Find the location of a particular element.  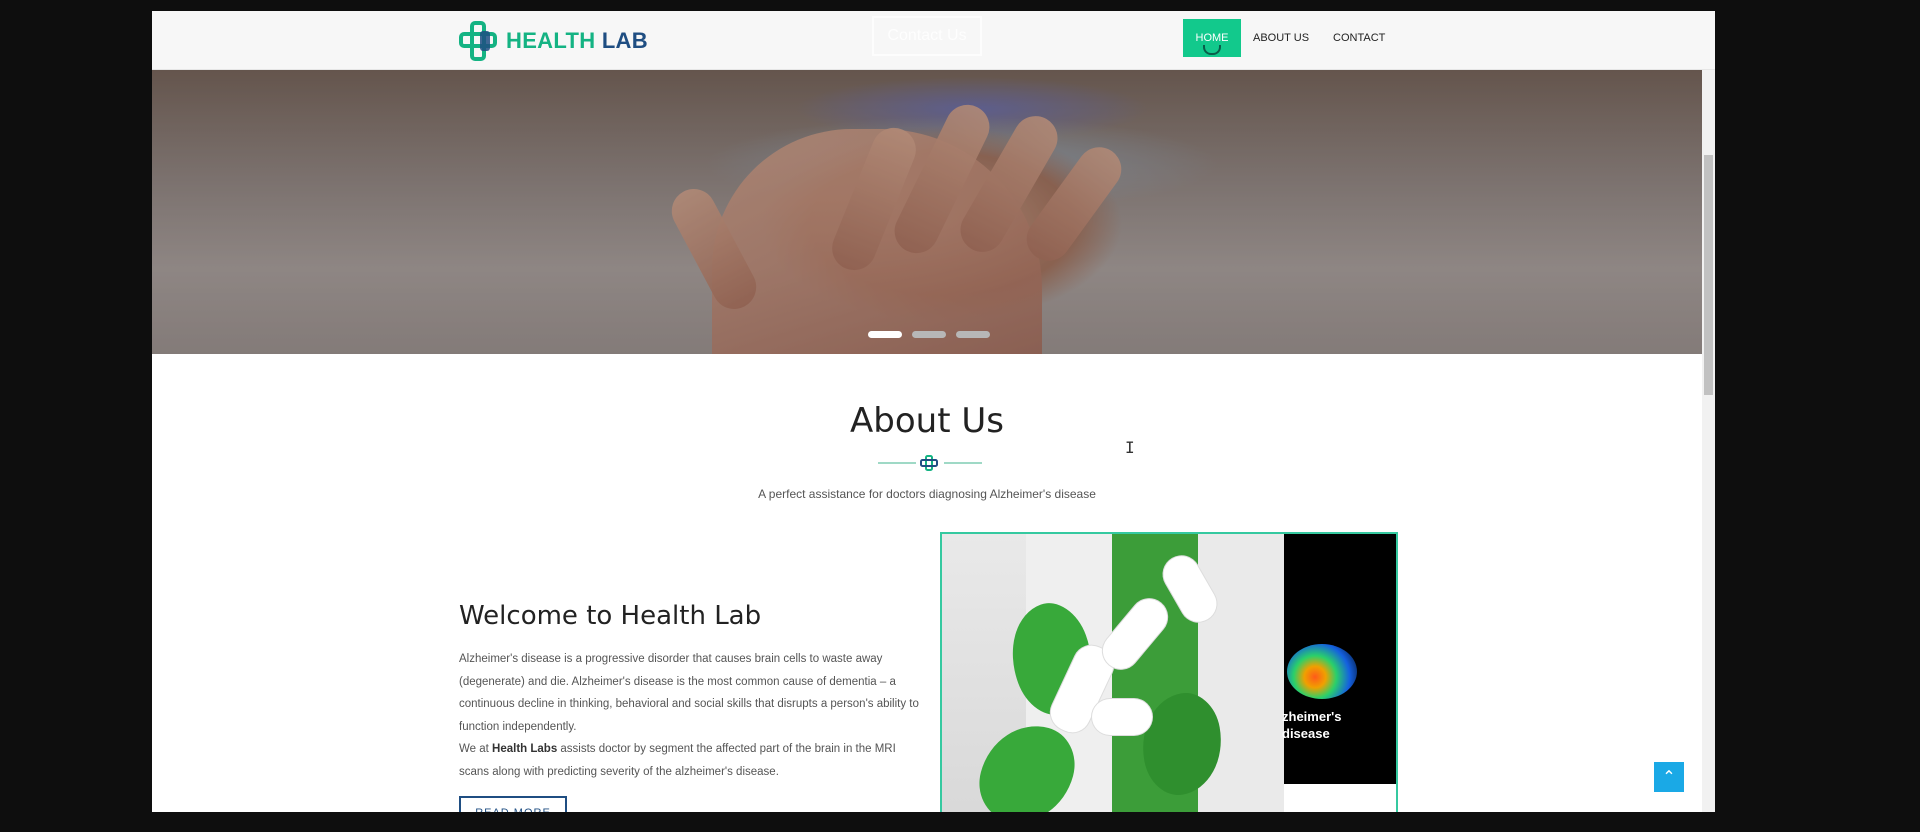

section-divider is located at coordinates (930, 463).